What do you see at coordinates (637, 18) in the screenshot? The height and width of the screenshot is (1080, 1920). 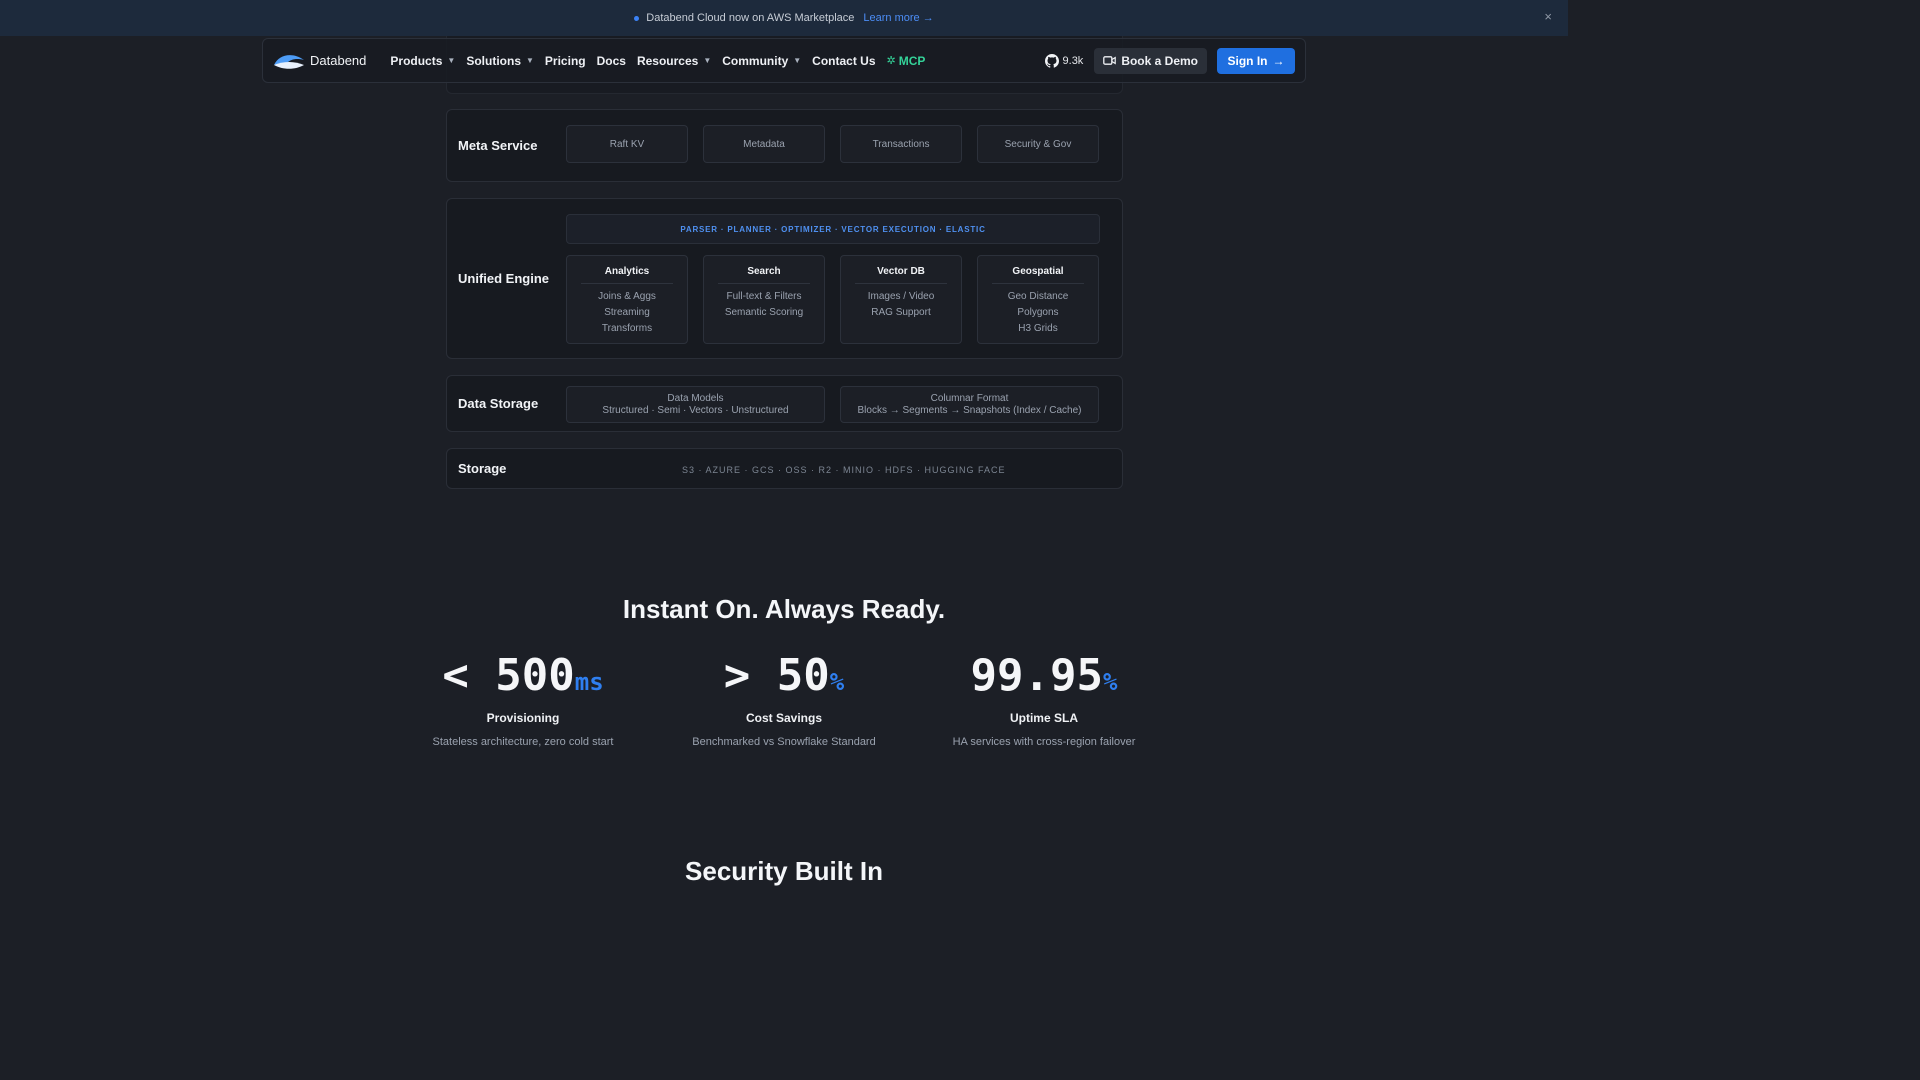 I see `dot-icon` at bounding box center [637, 18].